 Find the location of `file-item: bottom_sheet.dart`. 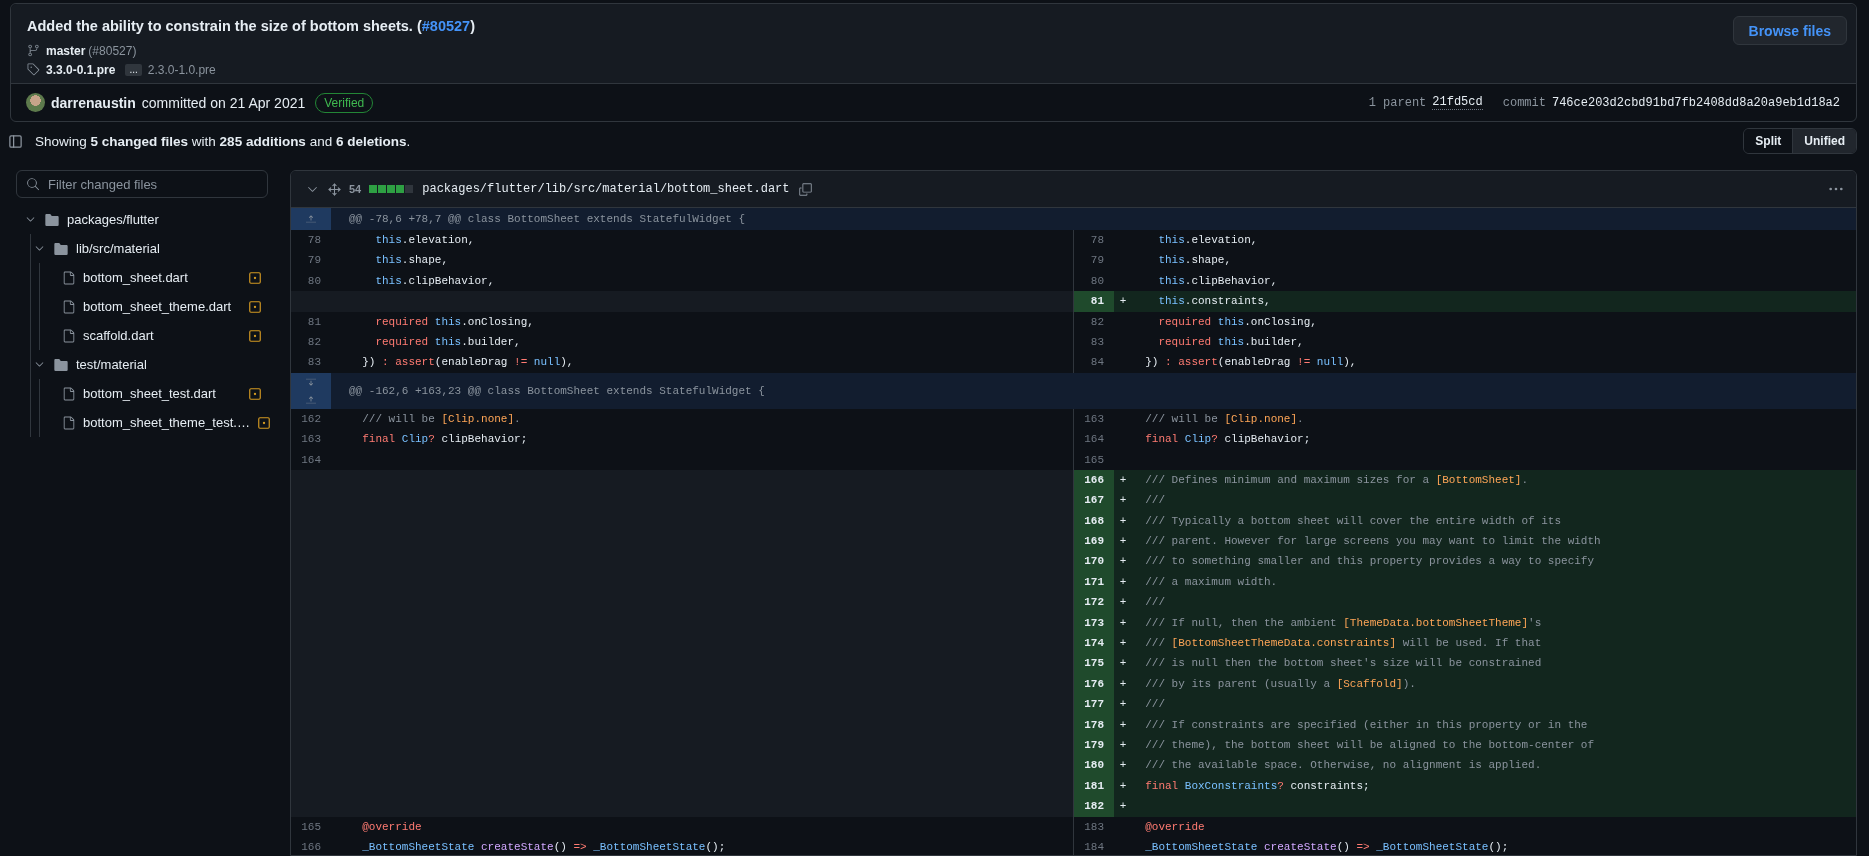

file-item: bottom_sheet.dart is located at coordinates (154, 277).